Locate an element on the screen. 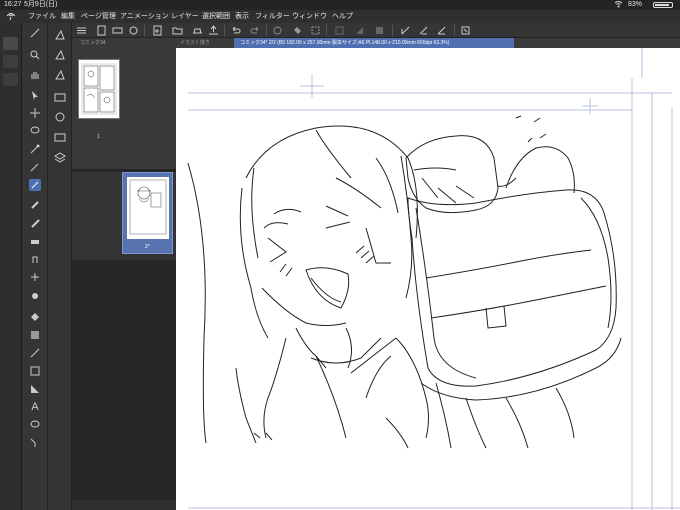 The image size is (680, 510). wifi-icon is located at coordinates (618, 4).